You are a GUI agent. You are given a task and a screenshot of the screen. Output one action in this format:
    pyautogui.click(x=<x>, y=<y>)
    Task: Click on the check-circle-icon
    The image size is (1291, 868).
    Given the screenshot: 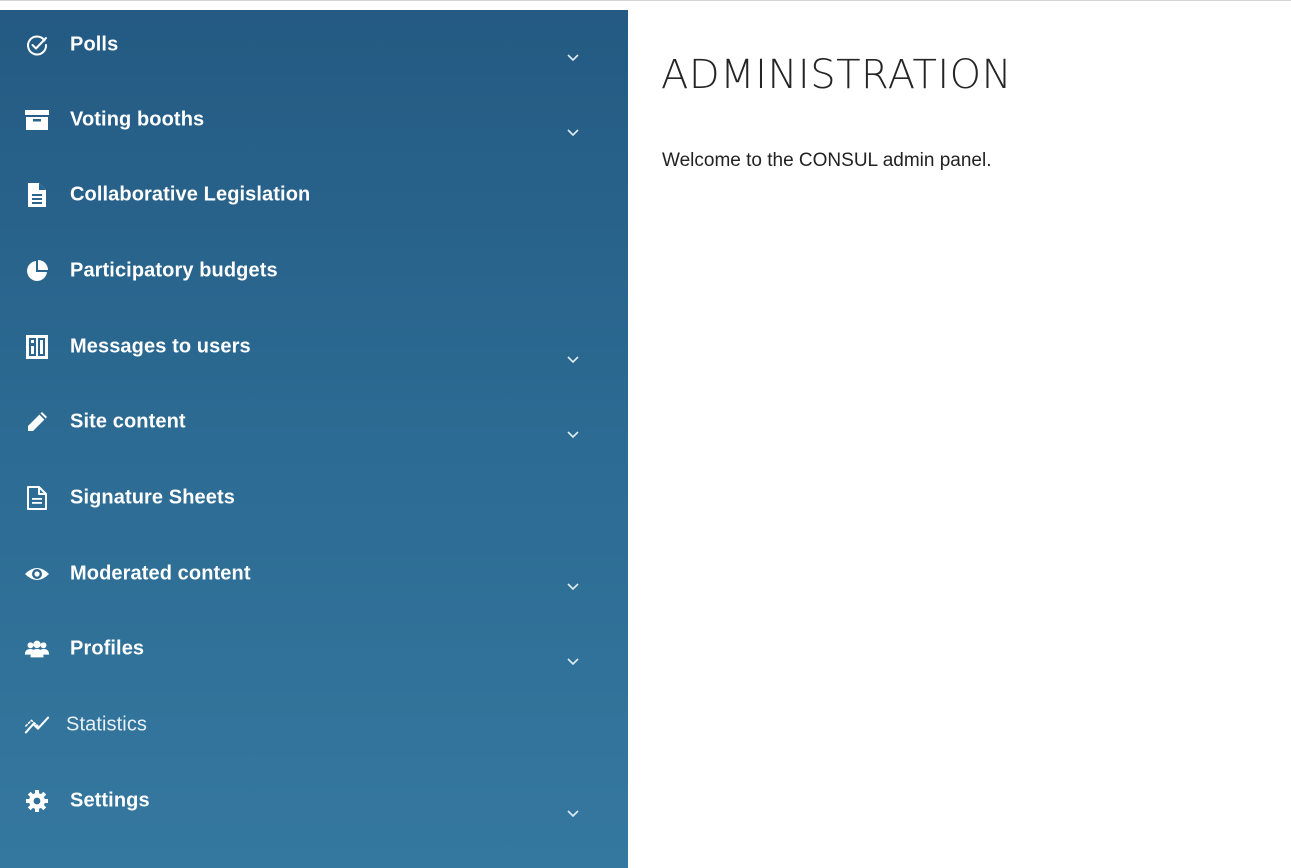 What is the action you would take?
    pyautogui.click(x=37, y=45)
    